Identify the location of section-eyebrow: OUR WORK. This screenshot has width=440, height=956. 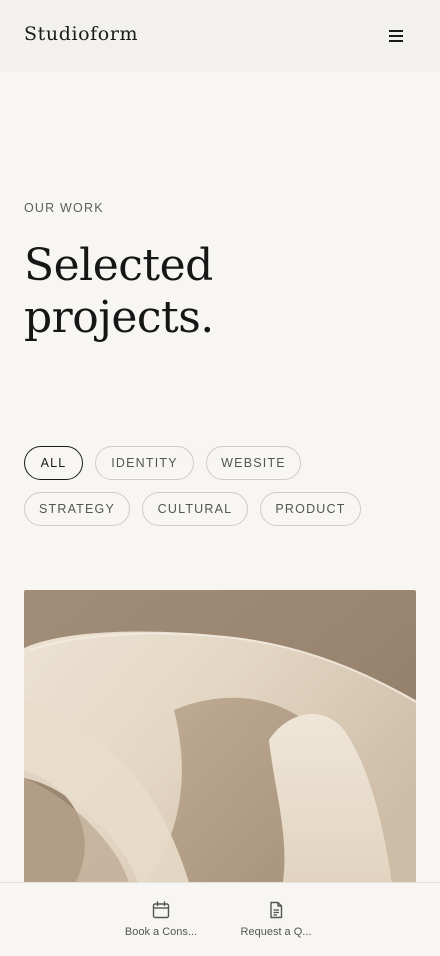
(64, 208).